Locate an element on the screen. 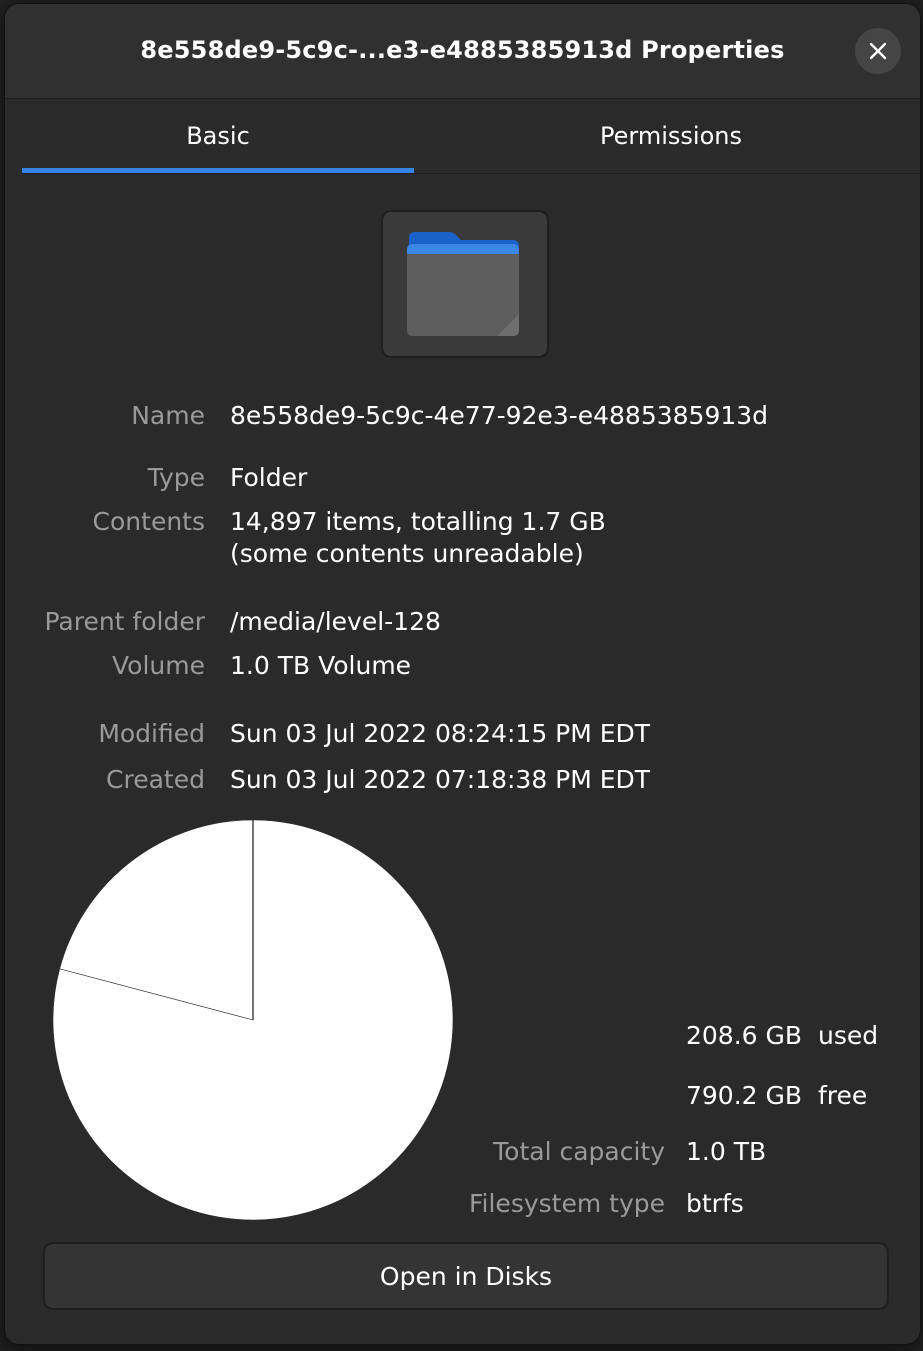 The width and height of the screenshot is (923, 1351). used-amount: 208.6 GB is located at coordinates (744, 1035).